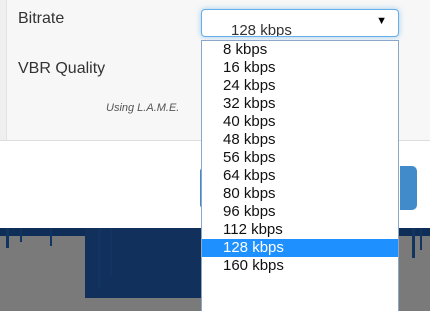 This screenshot has height=311, width=430. What do you see at coordinates (143, 108) in the screenshot?
I see `encoder-note: Using L.A.M.E.` at bounding box center [143, 108].